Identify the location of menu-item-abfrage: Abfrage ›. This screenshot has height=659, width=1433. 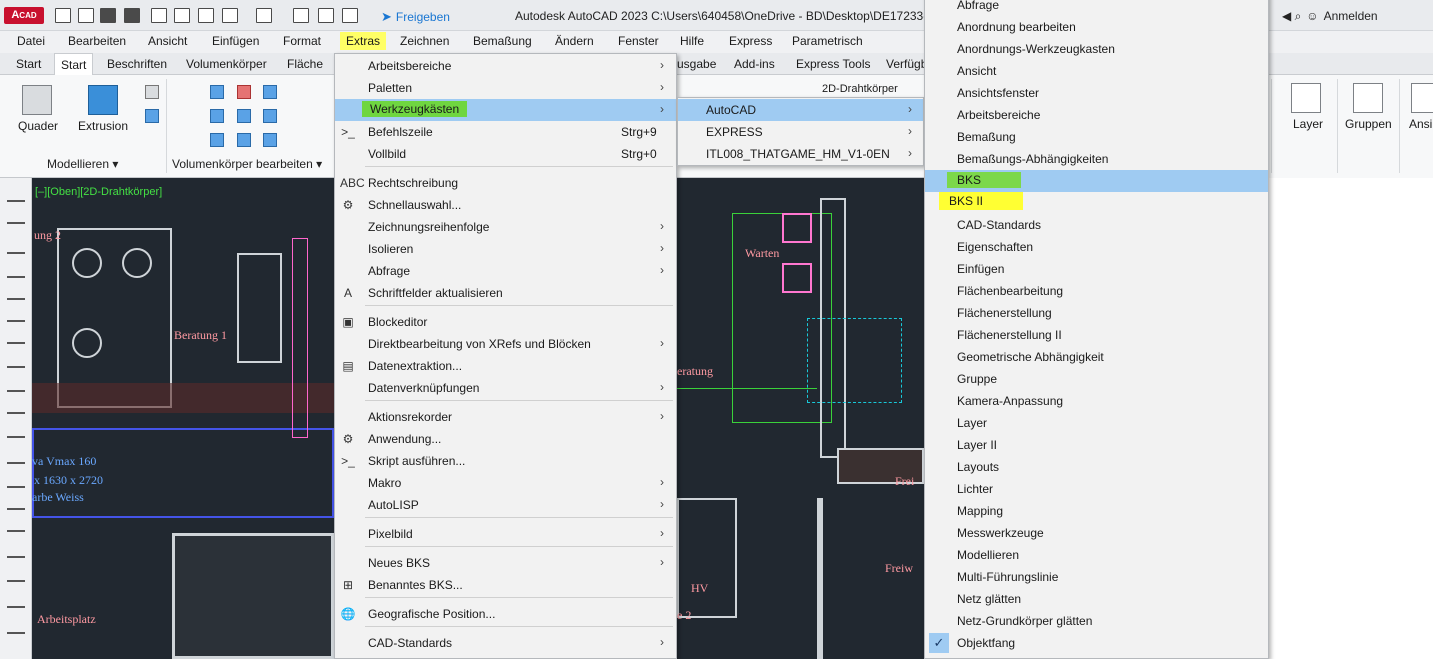
(505, 271).